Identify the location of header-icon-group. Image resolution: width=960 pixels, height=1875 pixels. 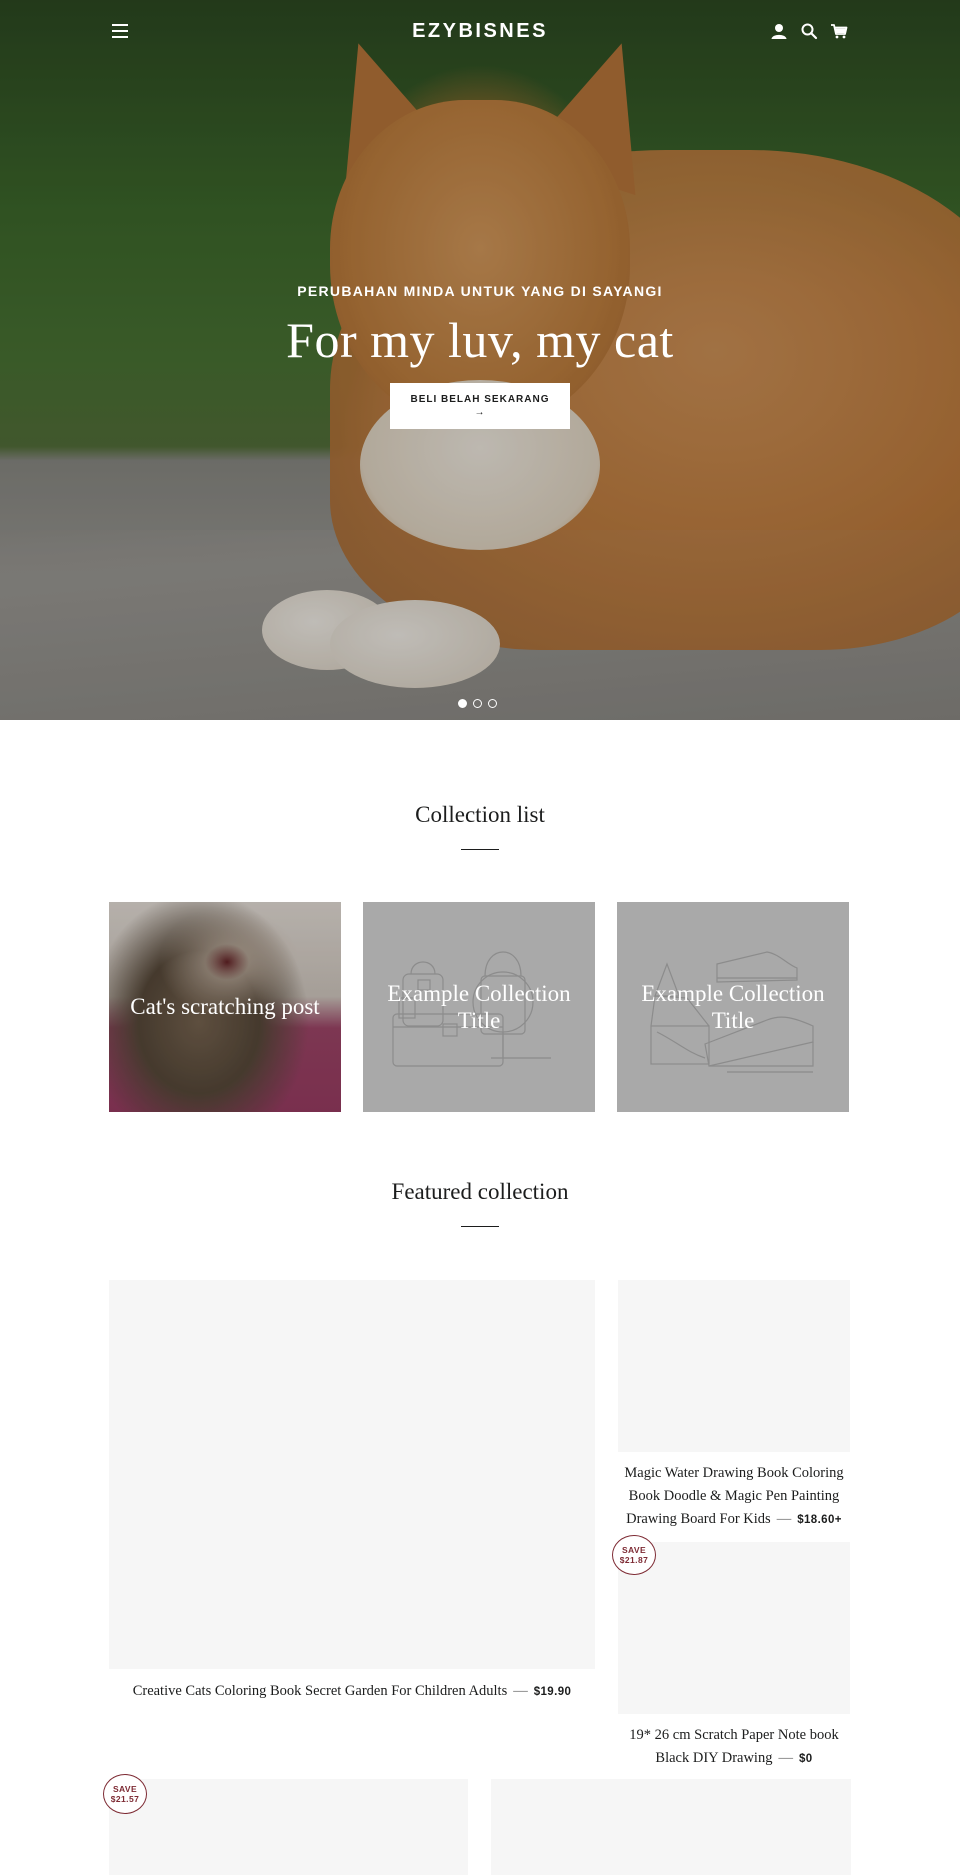
(809, 31).